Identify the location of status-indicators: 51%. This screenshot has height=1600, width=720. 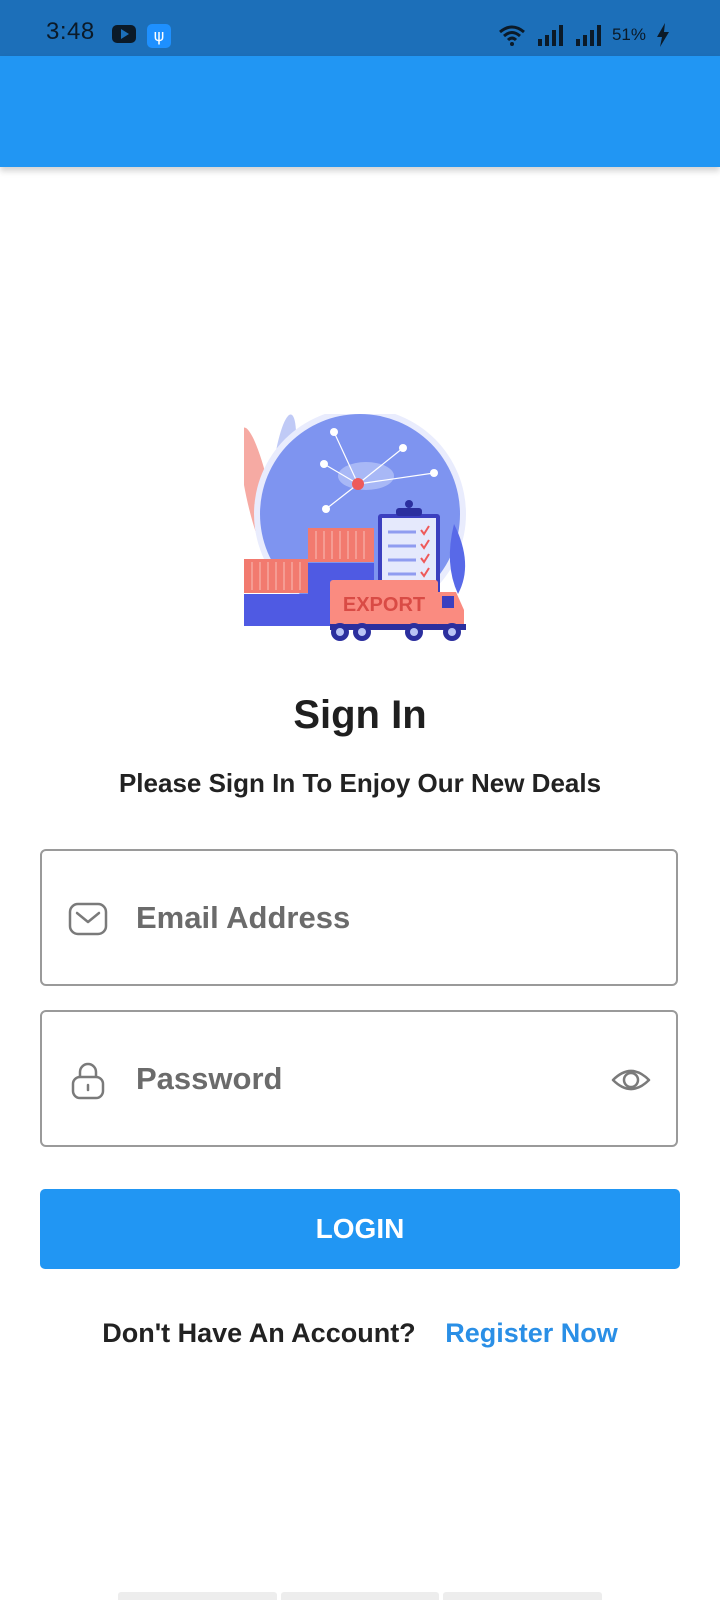
(584, 35).